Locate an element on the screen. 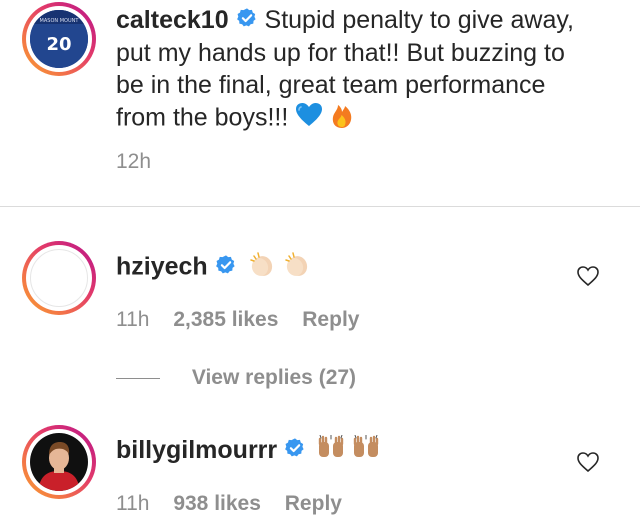  caption-line-1: Stupid penalty to give away, is located at coordinates (419, 20).